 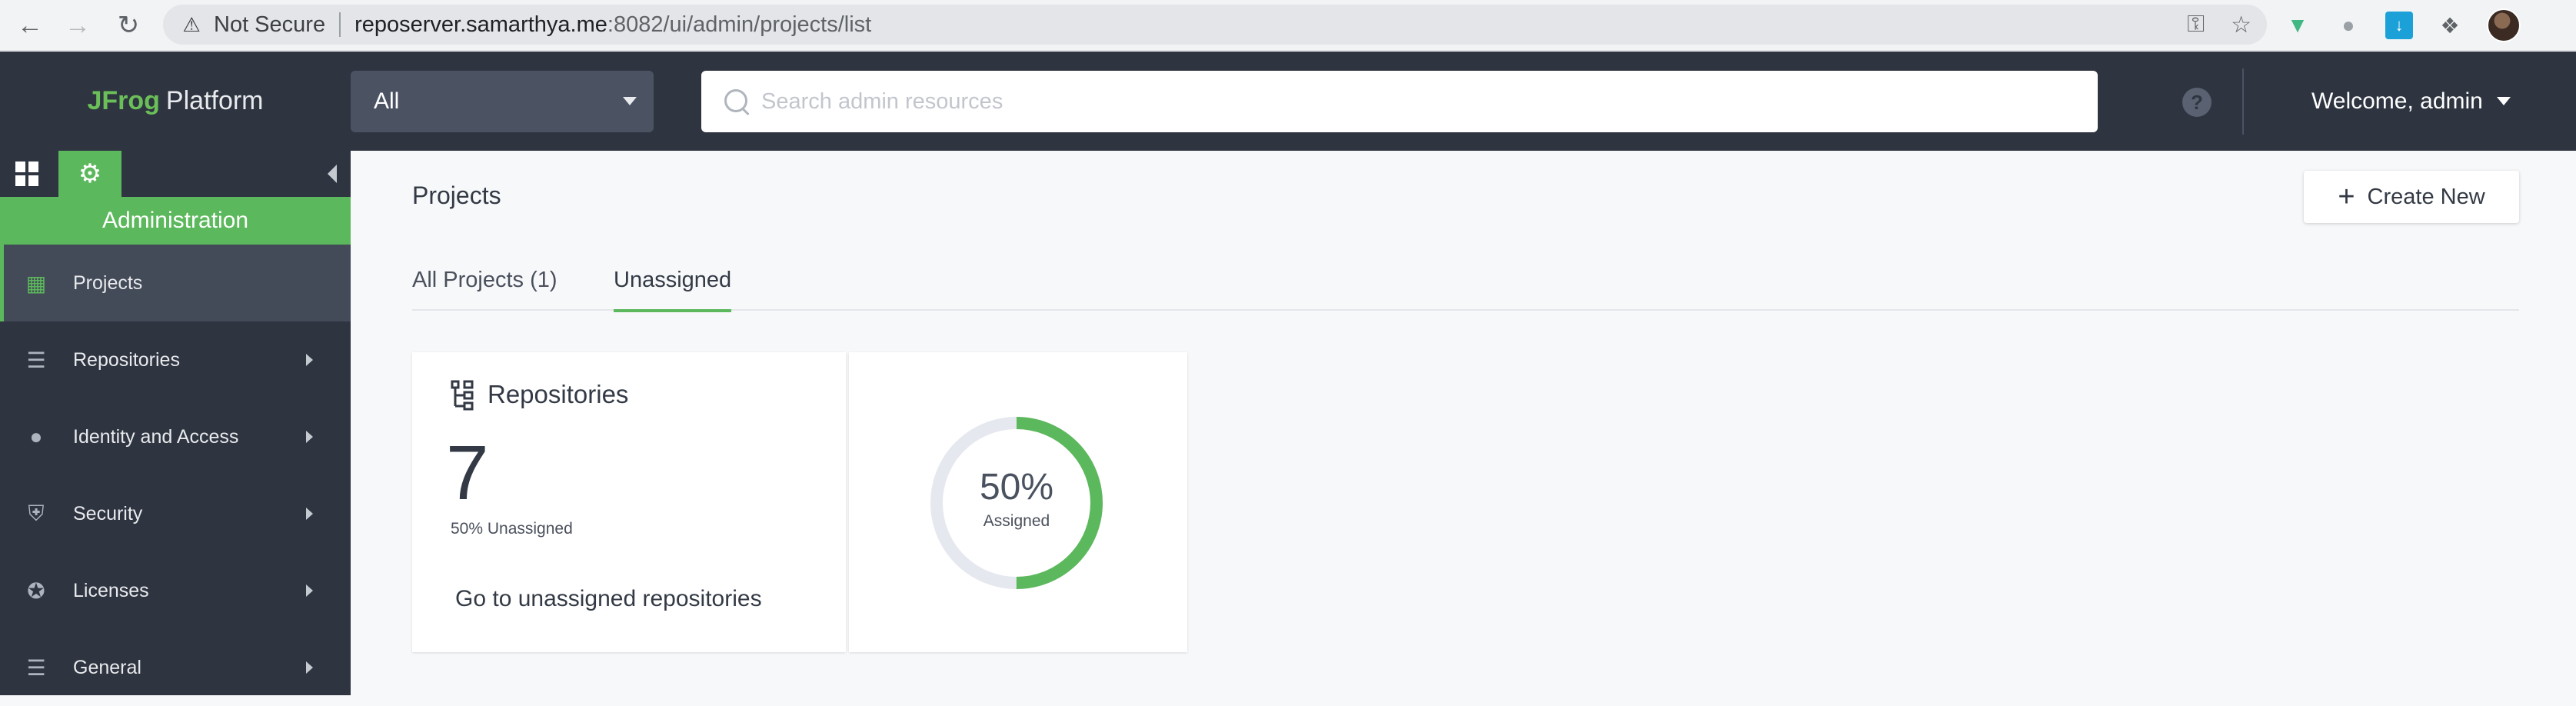 What do you see at coordinates (175, 283) in the screenshot?
I see `sidebar-item-projects: ▦ Projects` at bounding box center [175, 283].